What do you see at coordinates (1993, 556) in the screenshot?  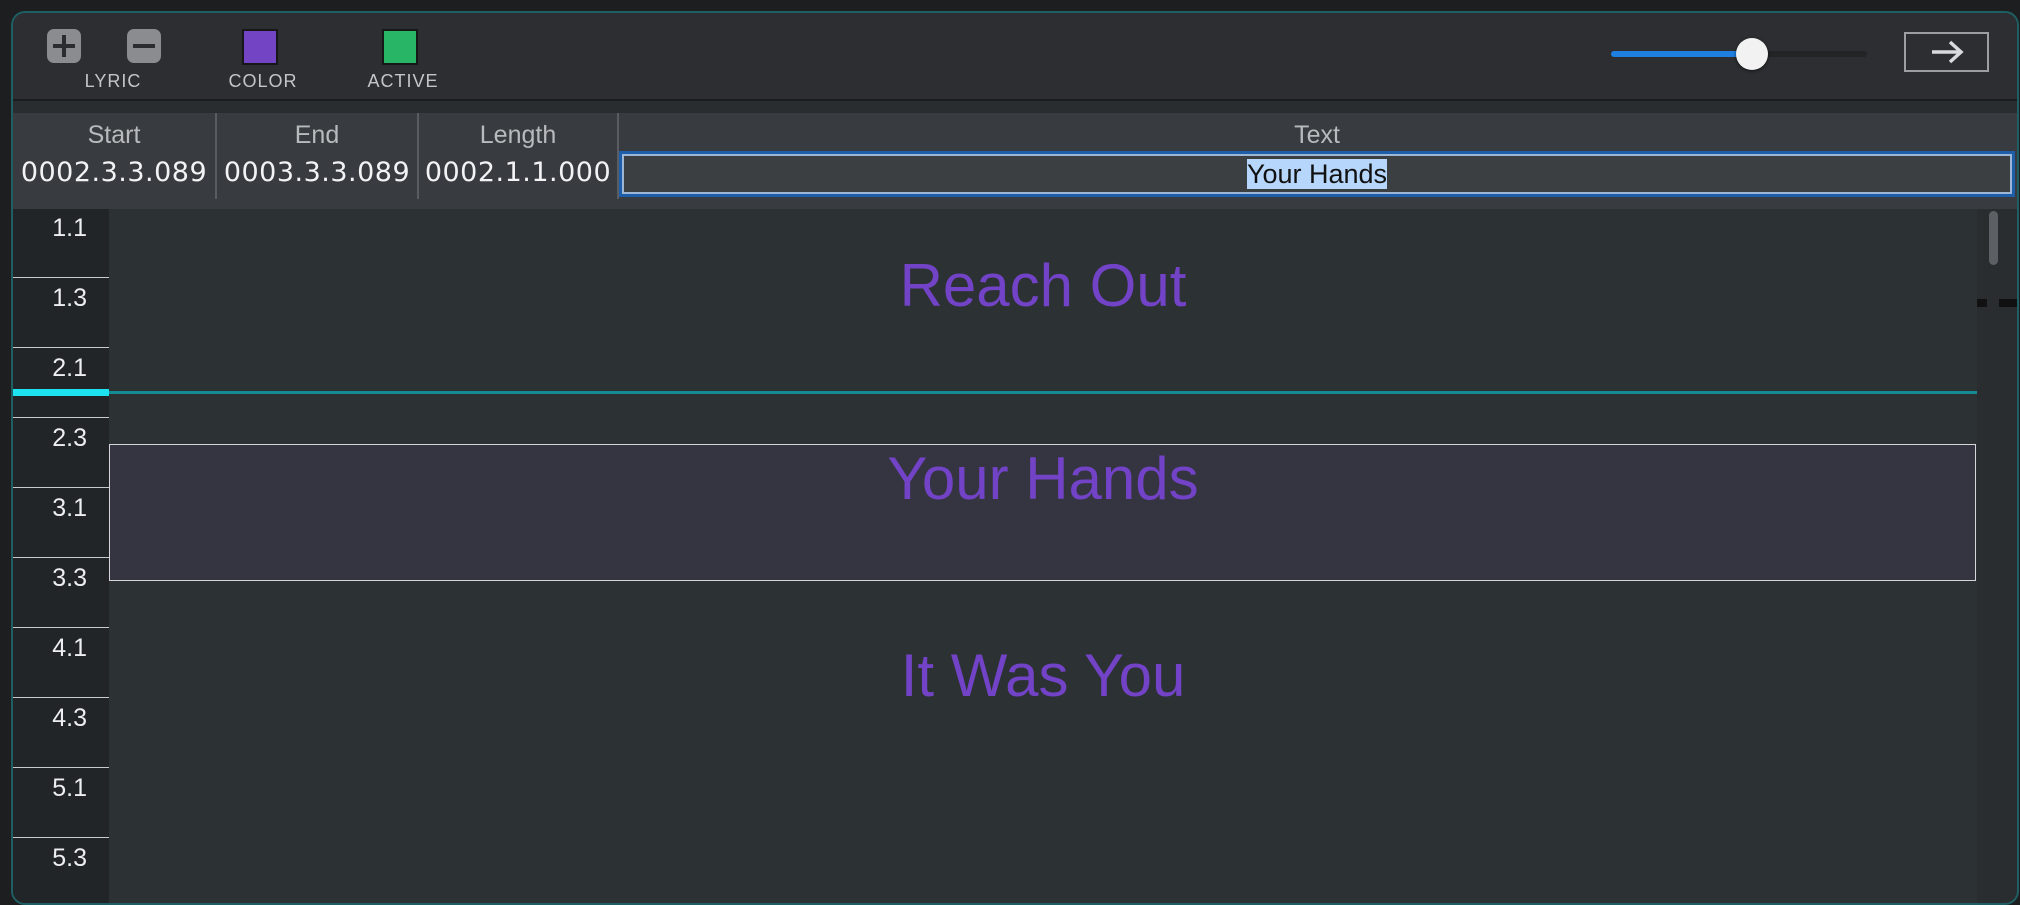 I see `vertical-scrollbar` at bounding box center [1993, 556].